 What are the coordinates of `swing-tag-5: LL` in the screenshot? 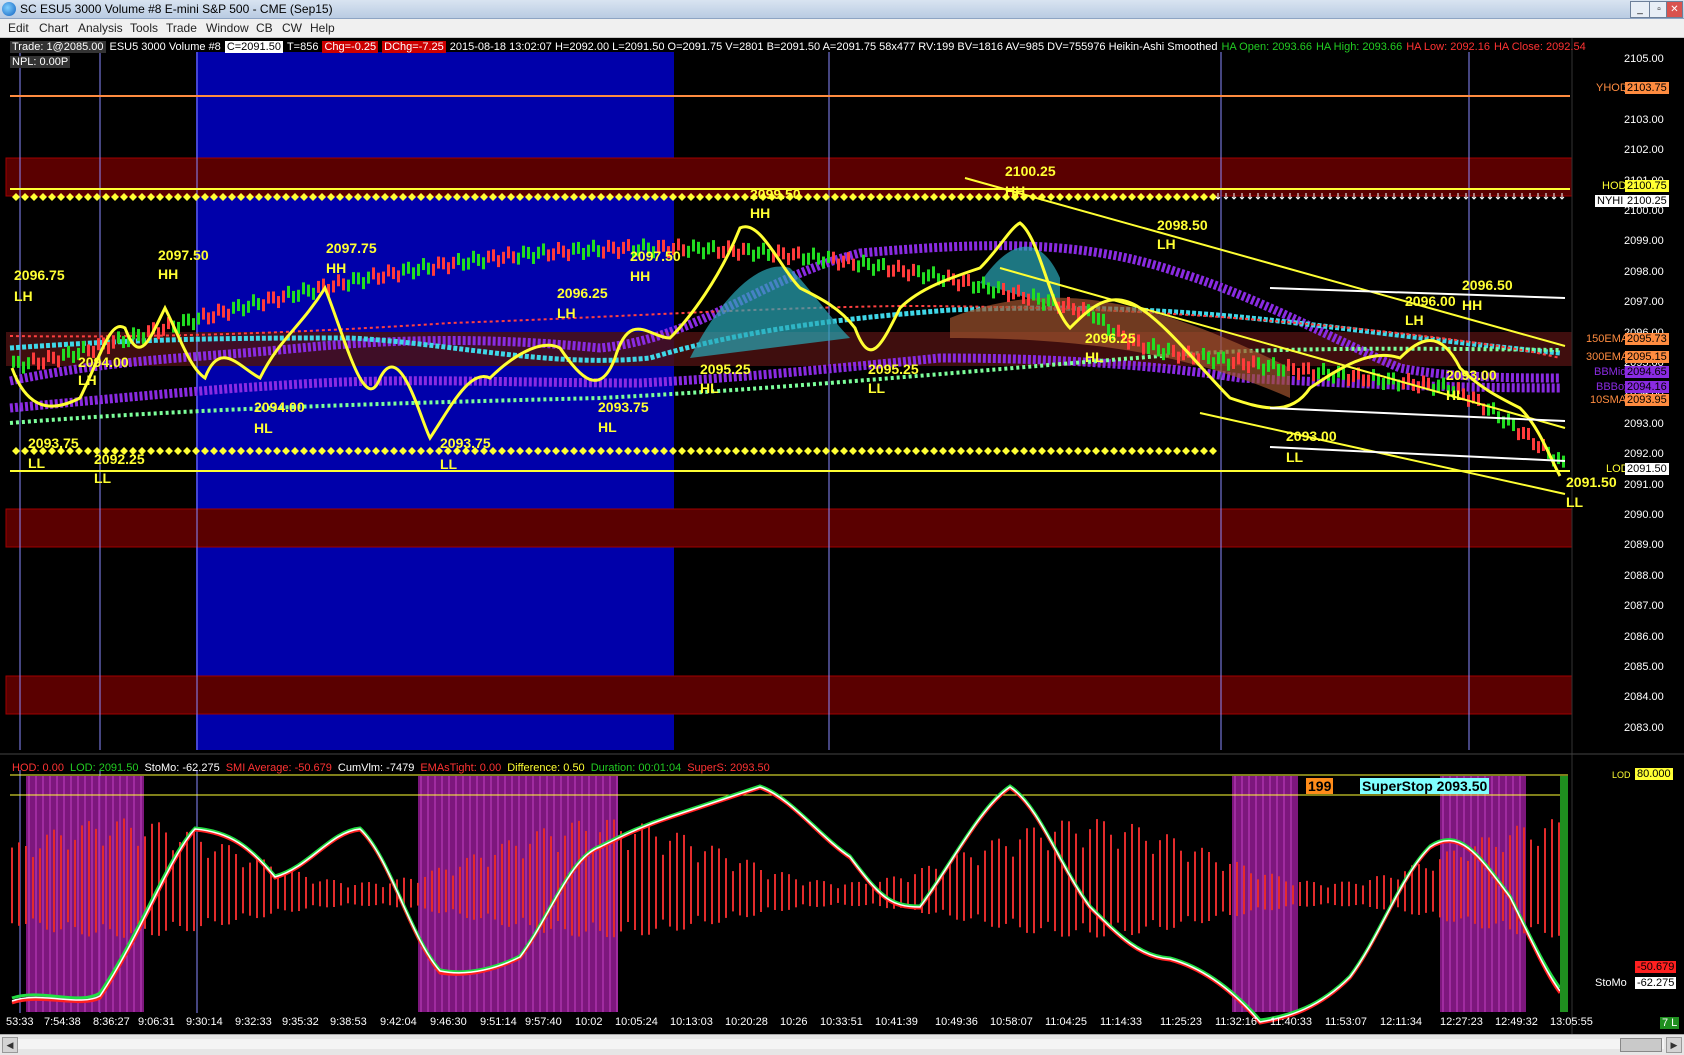 It's located at (37, 463).